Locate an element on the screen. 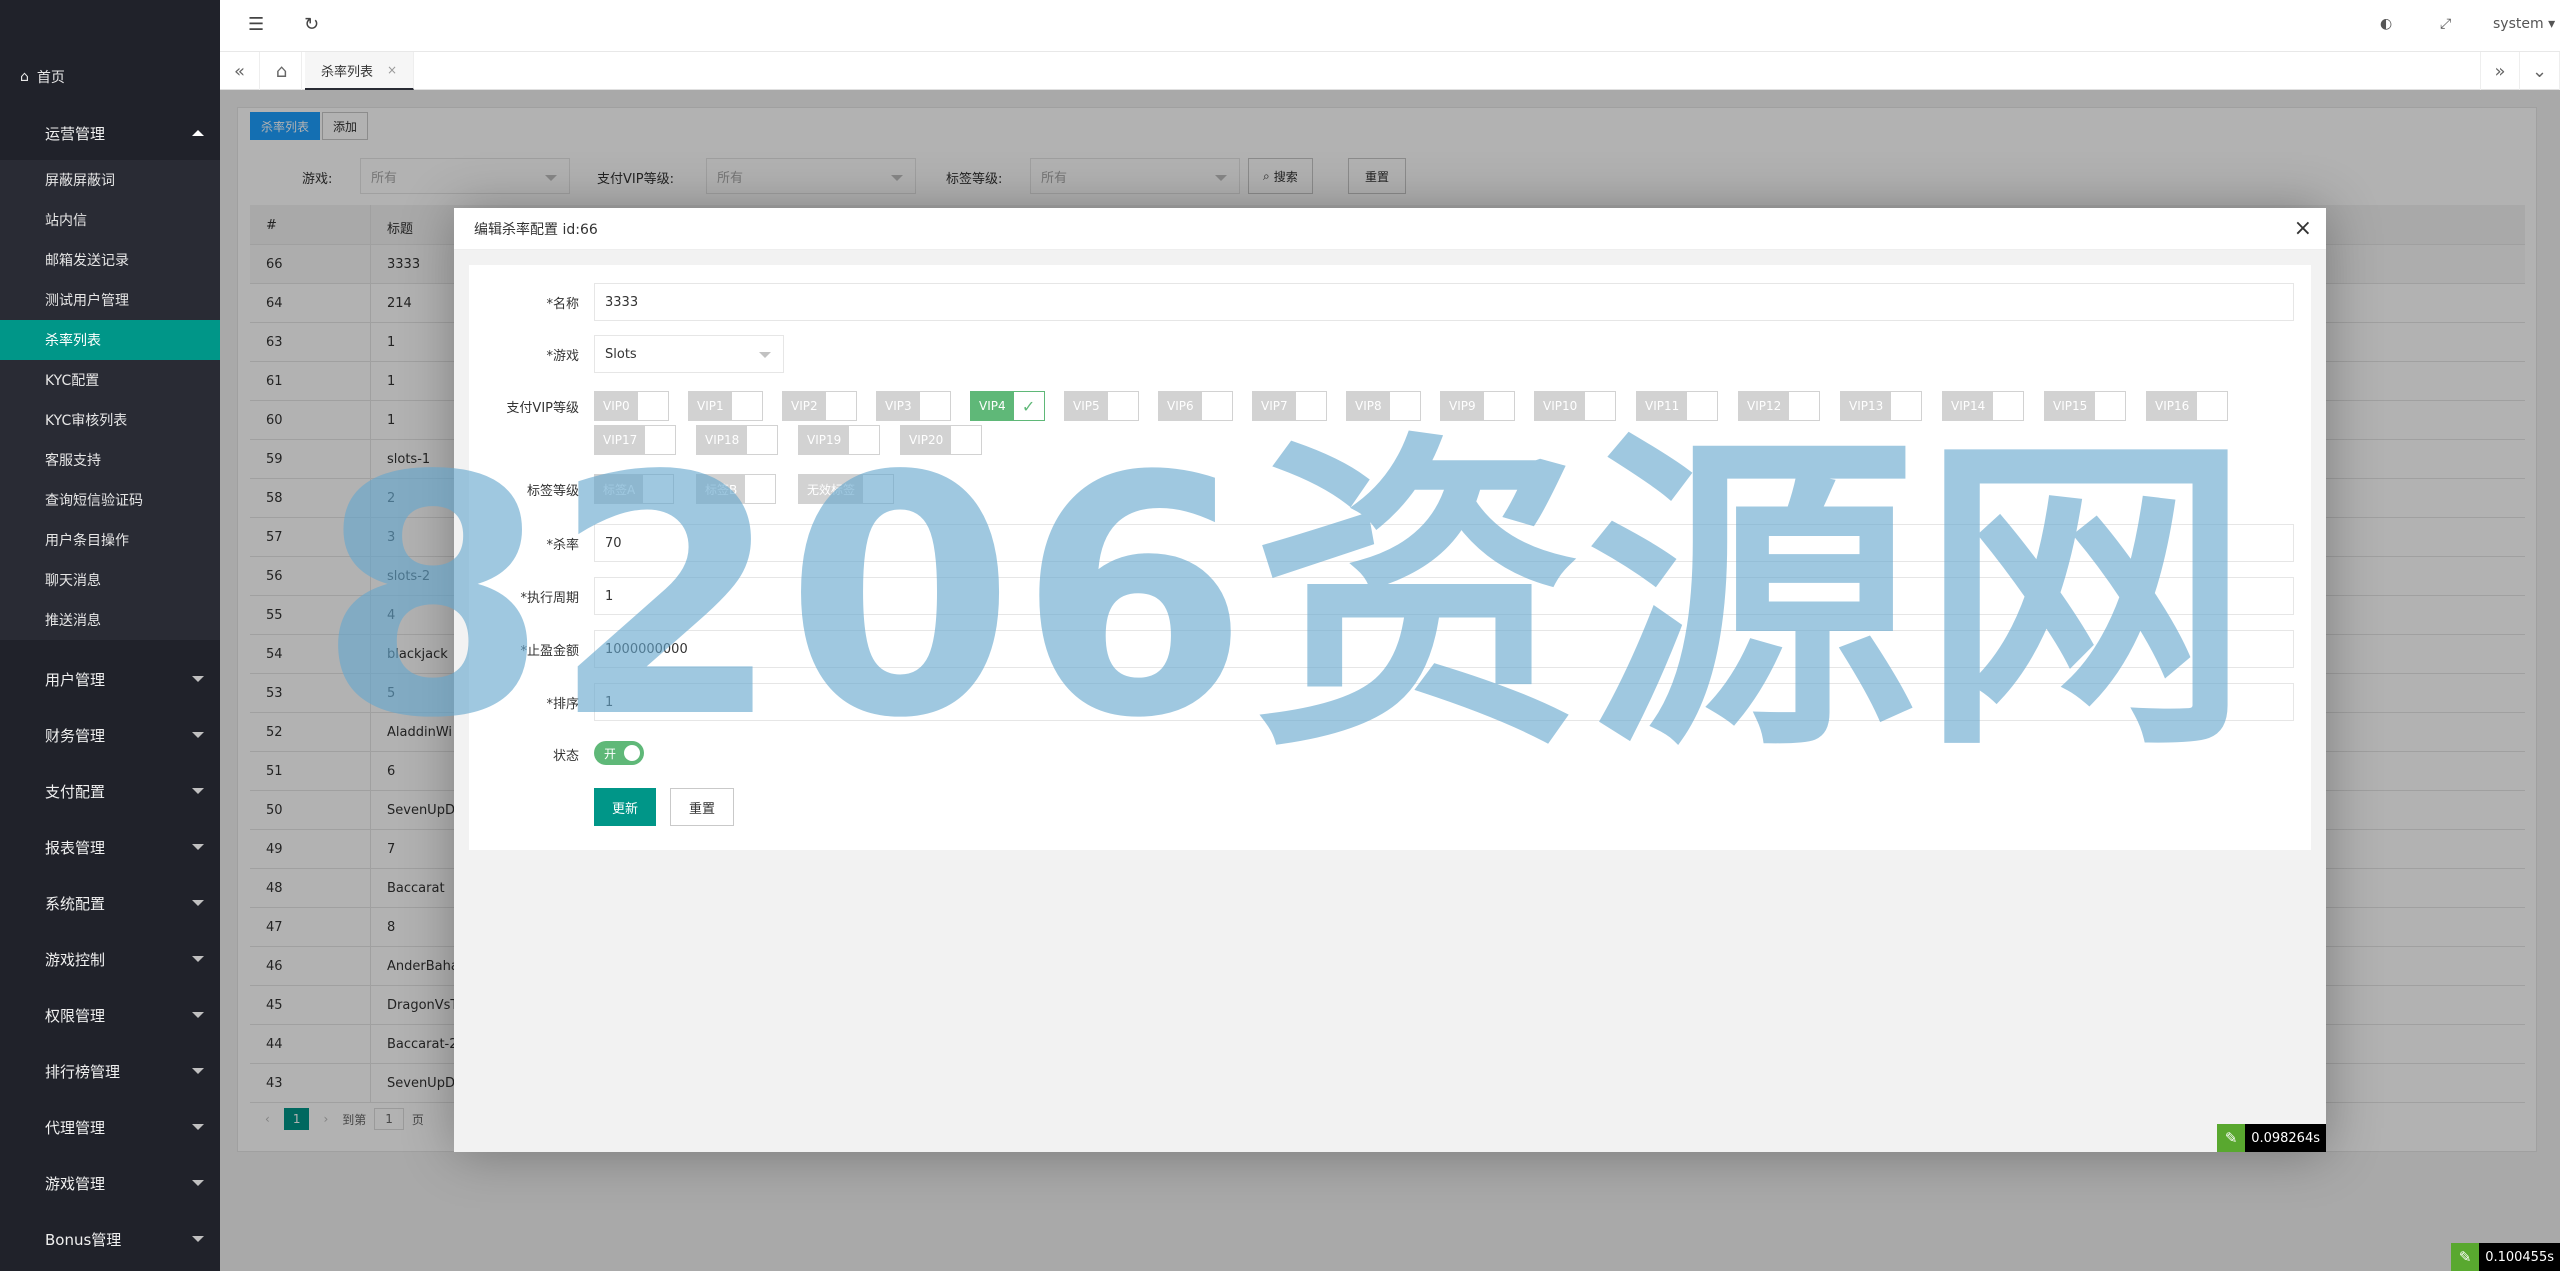 The height and width of the screenshot is (1271, 2560). sidebar-item-kyc-review: KYC审核列表 is located at coordinates (110, 420).